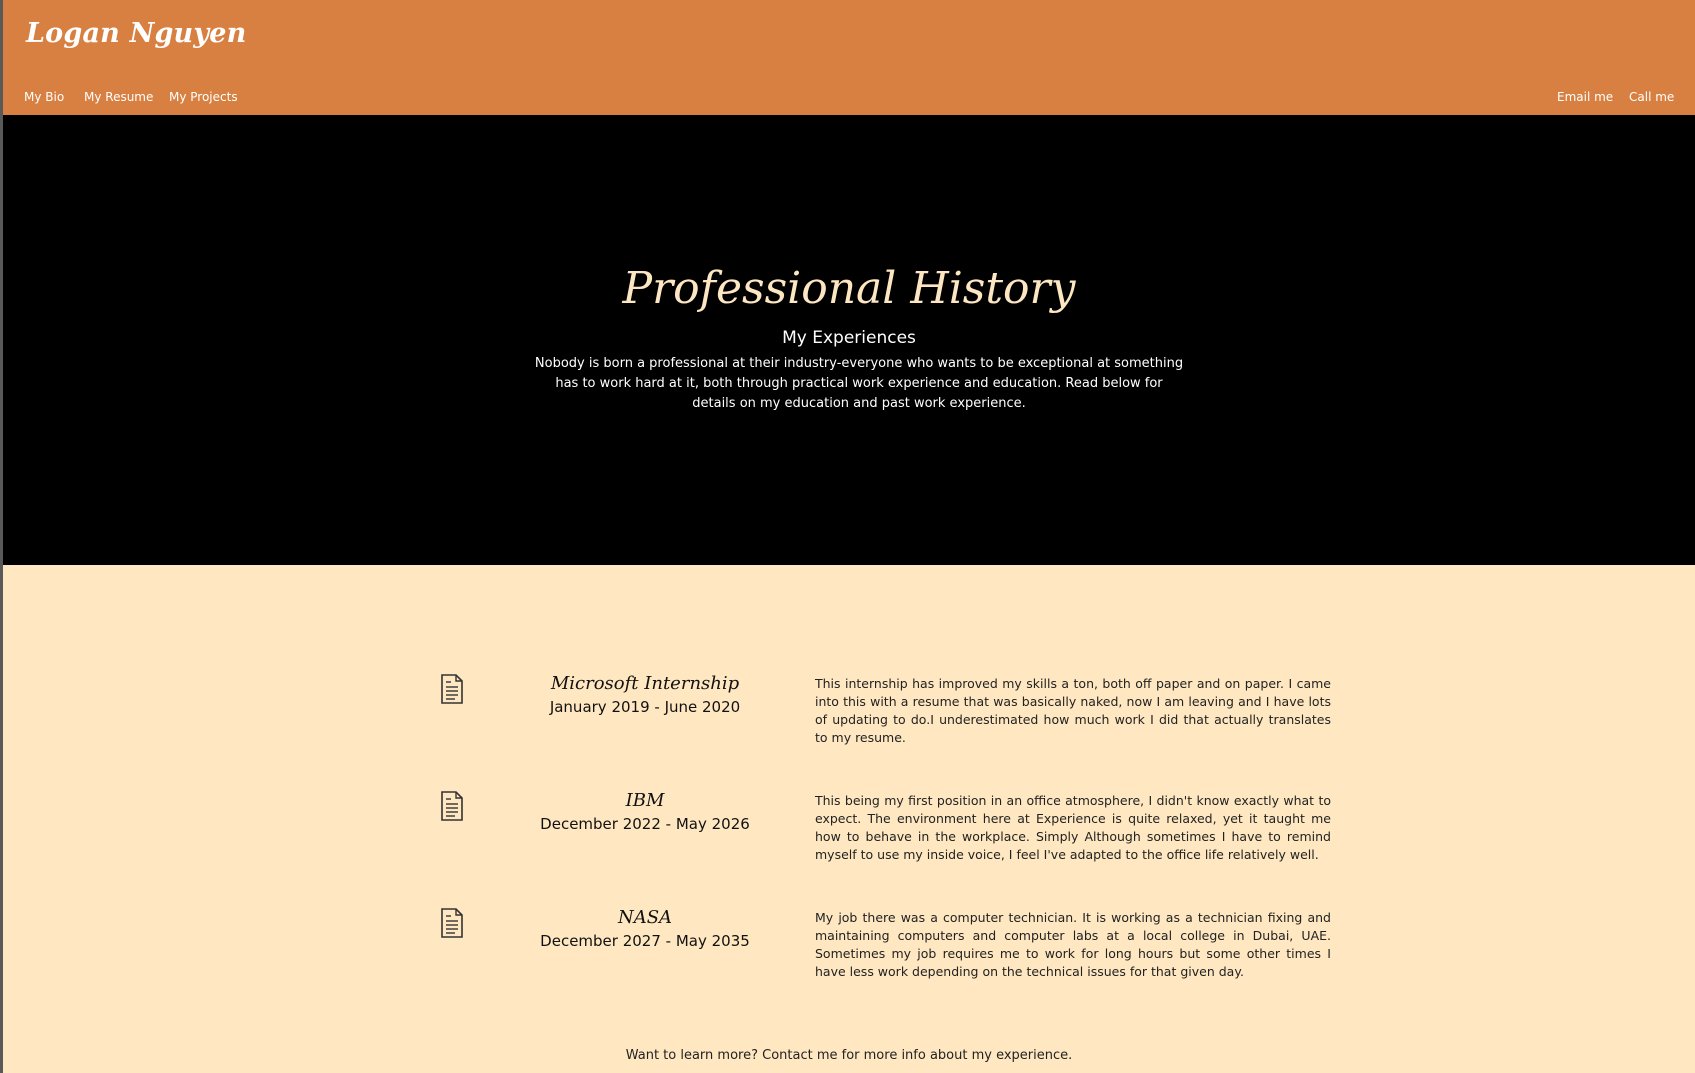 This screenshot has height=1073, width=1695. I want to click on experience-heading: NASA December 2027 - May 2035, so click(645, 929).